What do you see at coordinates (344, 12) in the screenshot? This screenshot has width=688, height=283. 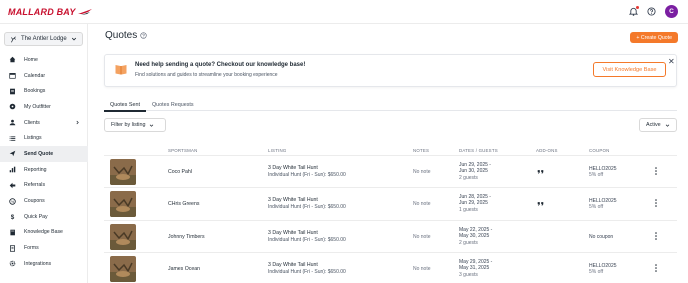 I see `top-bar: MALLARD BAY C` at bounding box center [344, 12].